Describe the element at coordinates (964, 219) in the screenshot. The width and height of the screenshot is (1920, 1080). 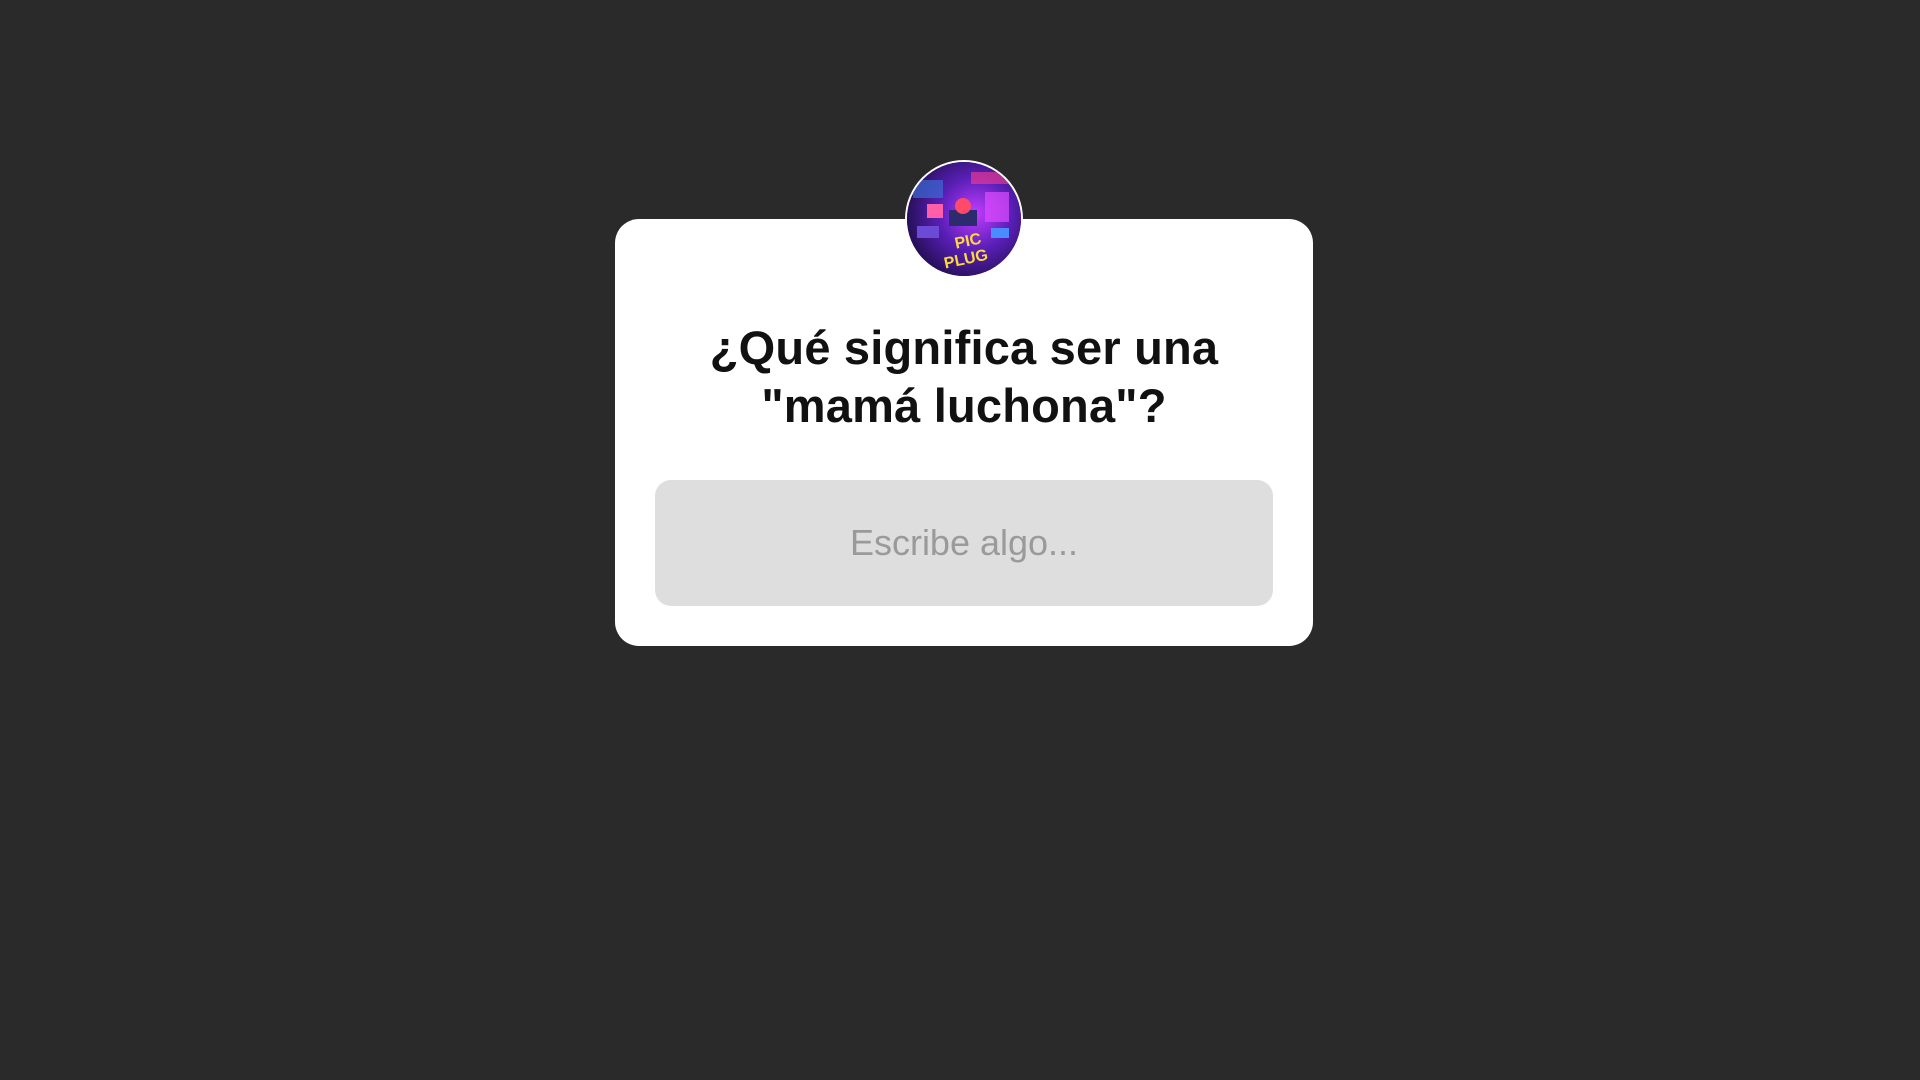
I see `profile-avatar-icon: PIC PLUG` at that location.